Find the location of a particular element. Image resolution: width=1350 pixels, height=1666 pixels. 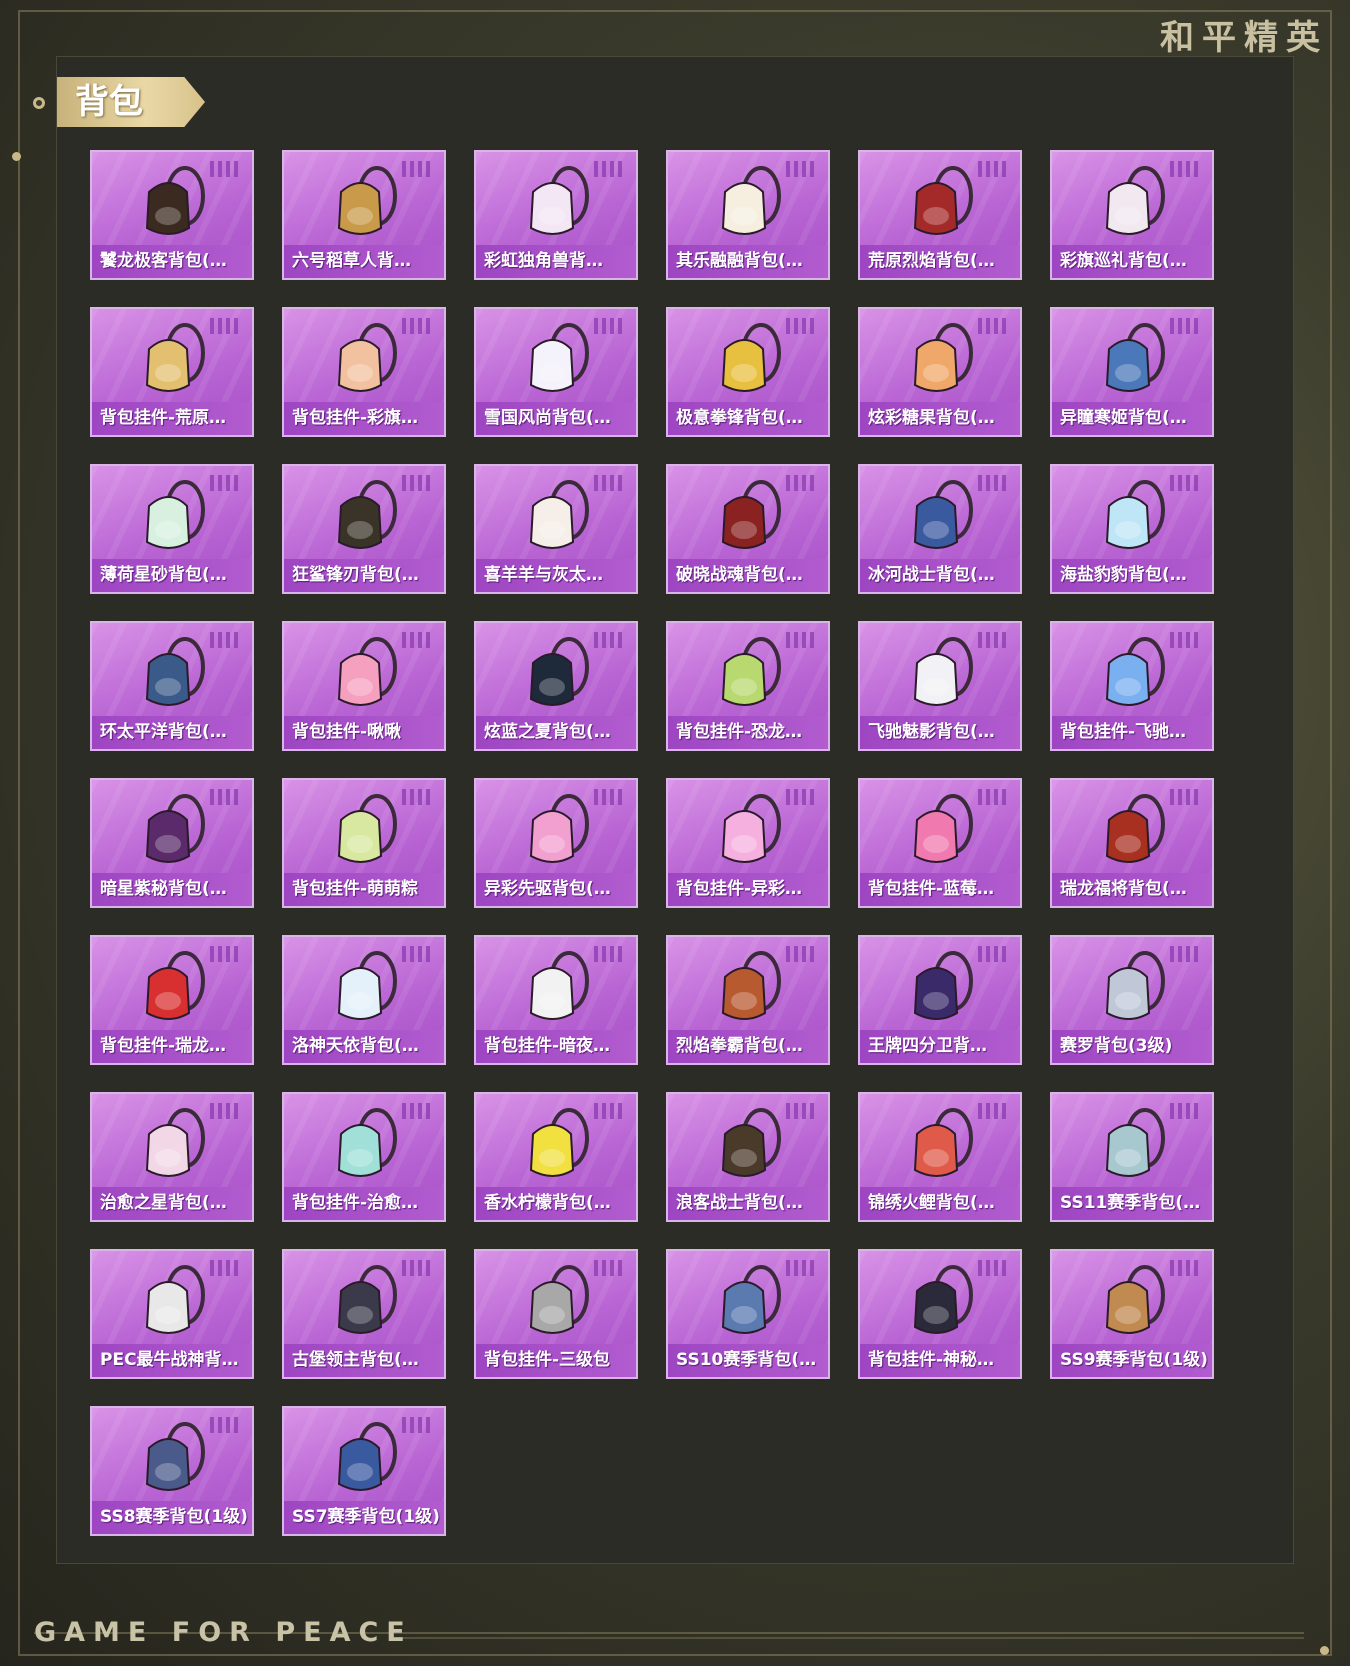

dragon-backpack-icon is located at coordinates (175, 200).